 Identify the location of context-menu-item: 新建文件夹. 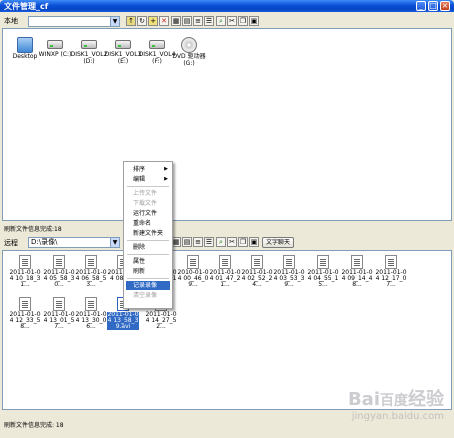
(148, 233).